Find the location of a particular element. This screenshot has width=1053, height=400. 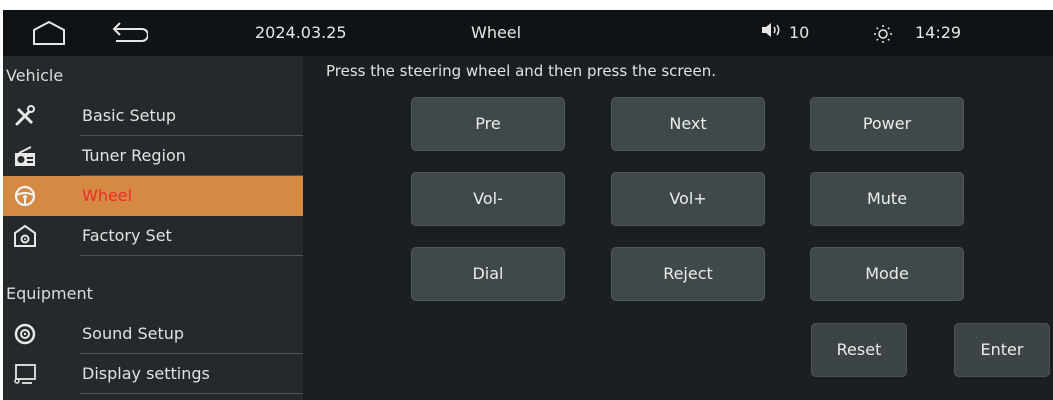

wheel-key-vol-down-button: Vol- is located at coordinates (488, 199).